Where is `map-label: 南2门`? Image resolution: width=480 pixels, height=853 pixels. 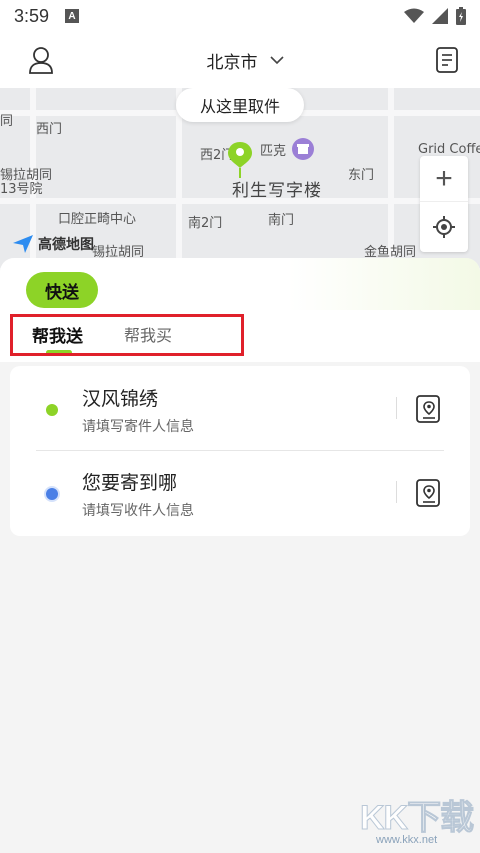
map-label: 南2门 is located at coordinates (205, 223).